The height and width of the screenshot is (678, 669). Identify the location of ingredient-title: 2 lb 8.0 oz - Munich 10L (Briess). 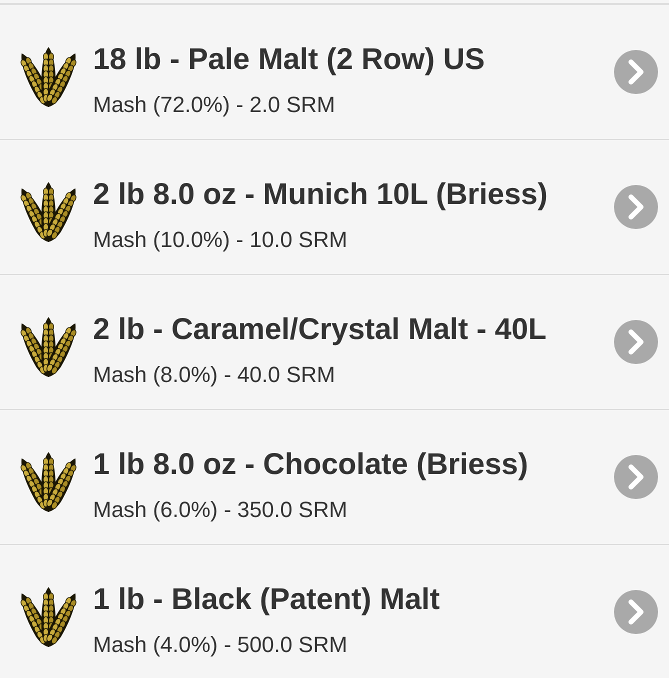
(321, 195).